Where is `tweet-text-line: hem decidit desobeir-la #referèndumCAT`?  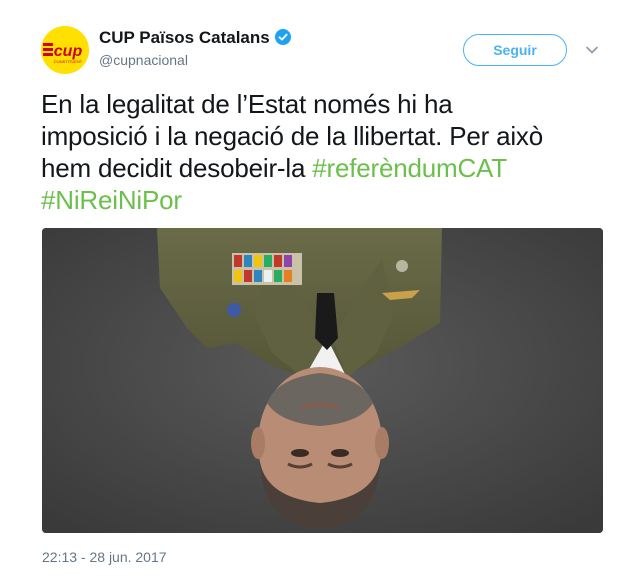 tweet-text-line: hem decidit desobeir-la #referèndumCAT is located at coordinates (331, 168).